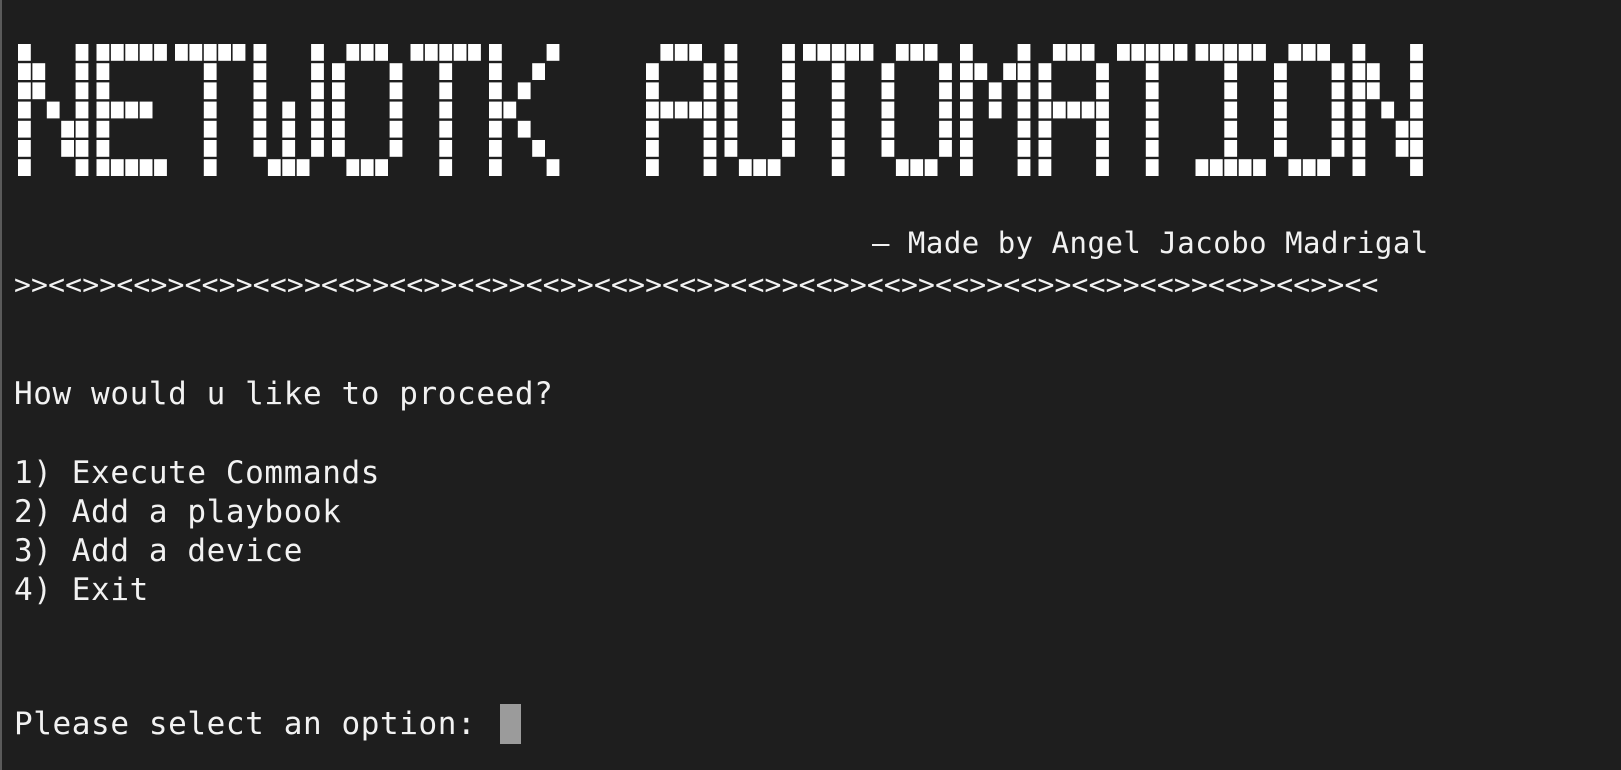  I want to click on option-prompt: Please select an option:, so click(267, 724).